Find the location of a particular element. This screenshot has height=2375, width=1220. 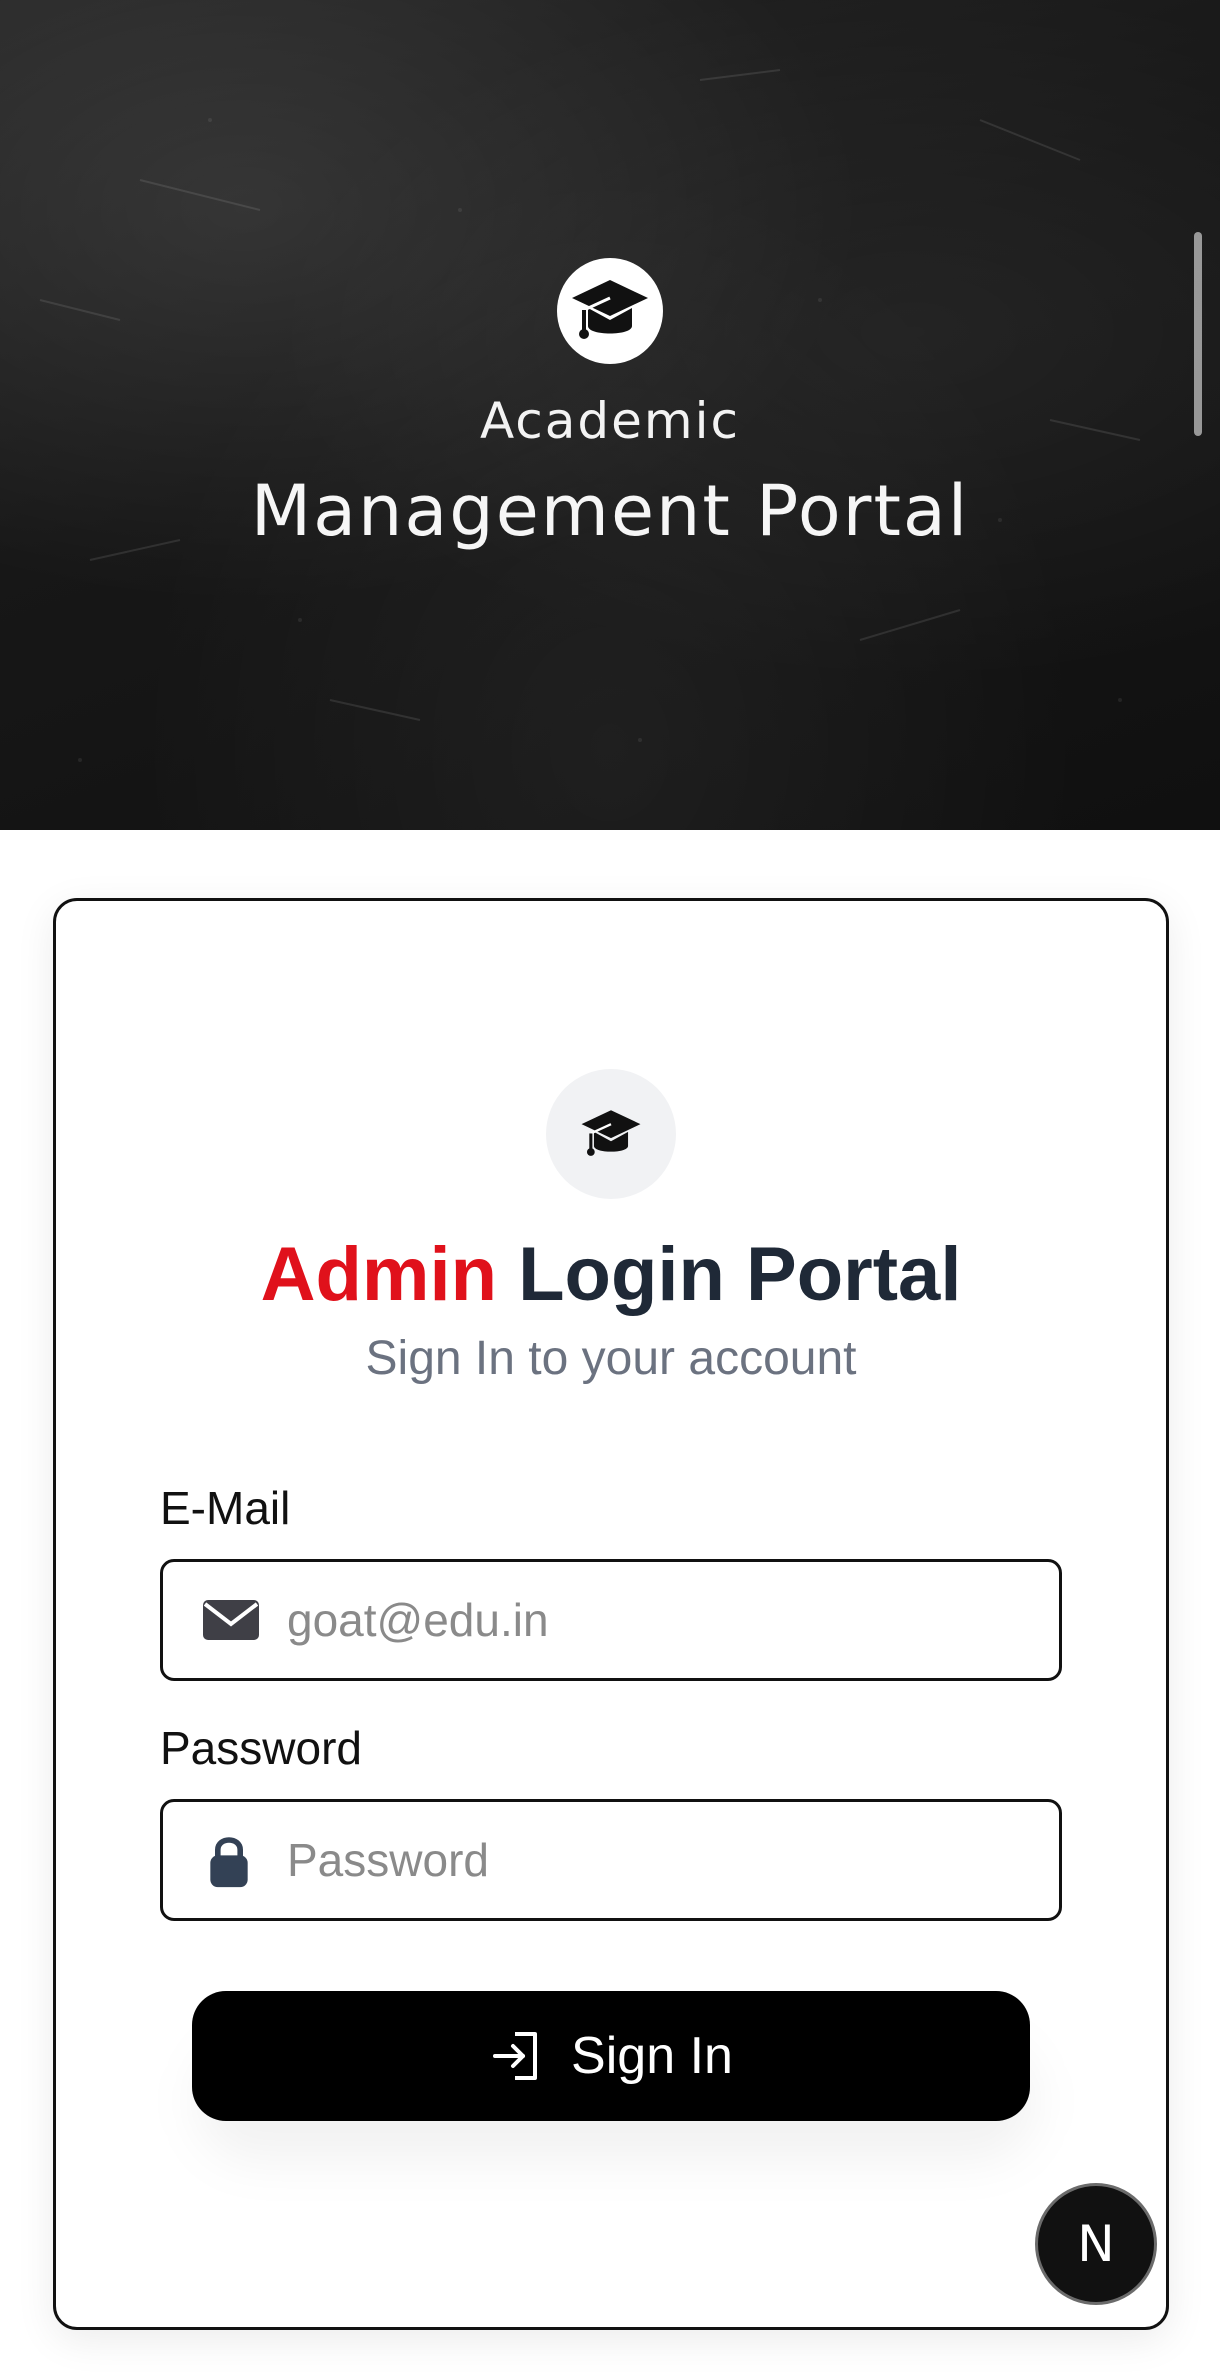

password-field is located at coordinates (657, 1860).